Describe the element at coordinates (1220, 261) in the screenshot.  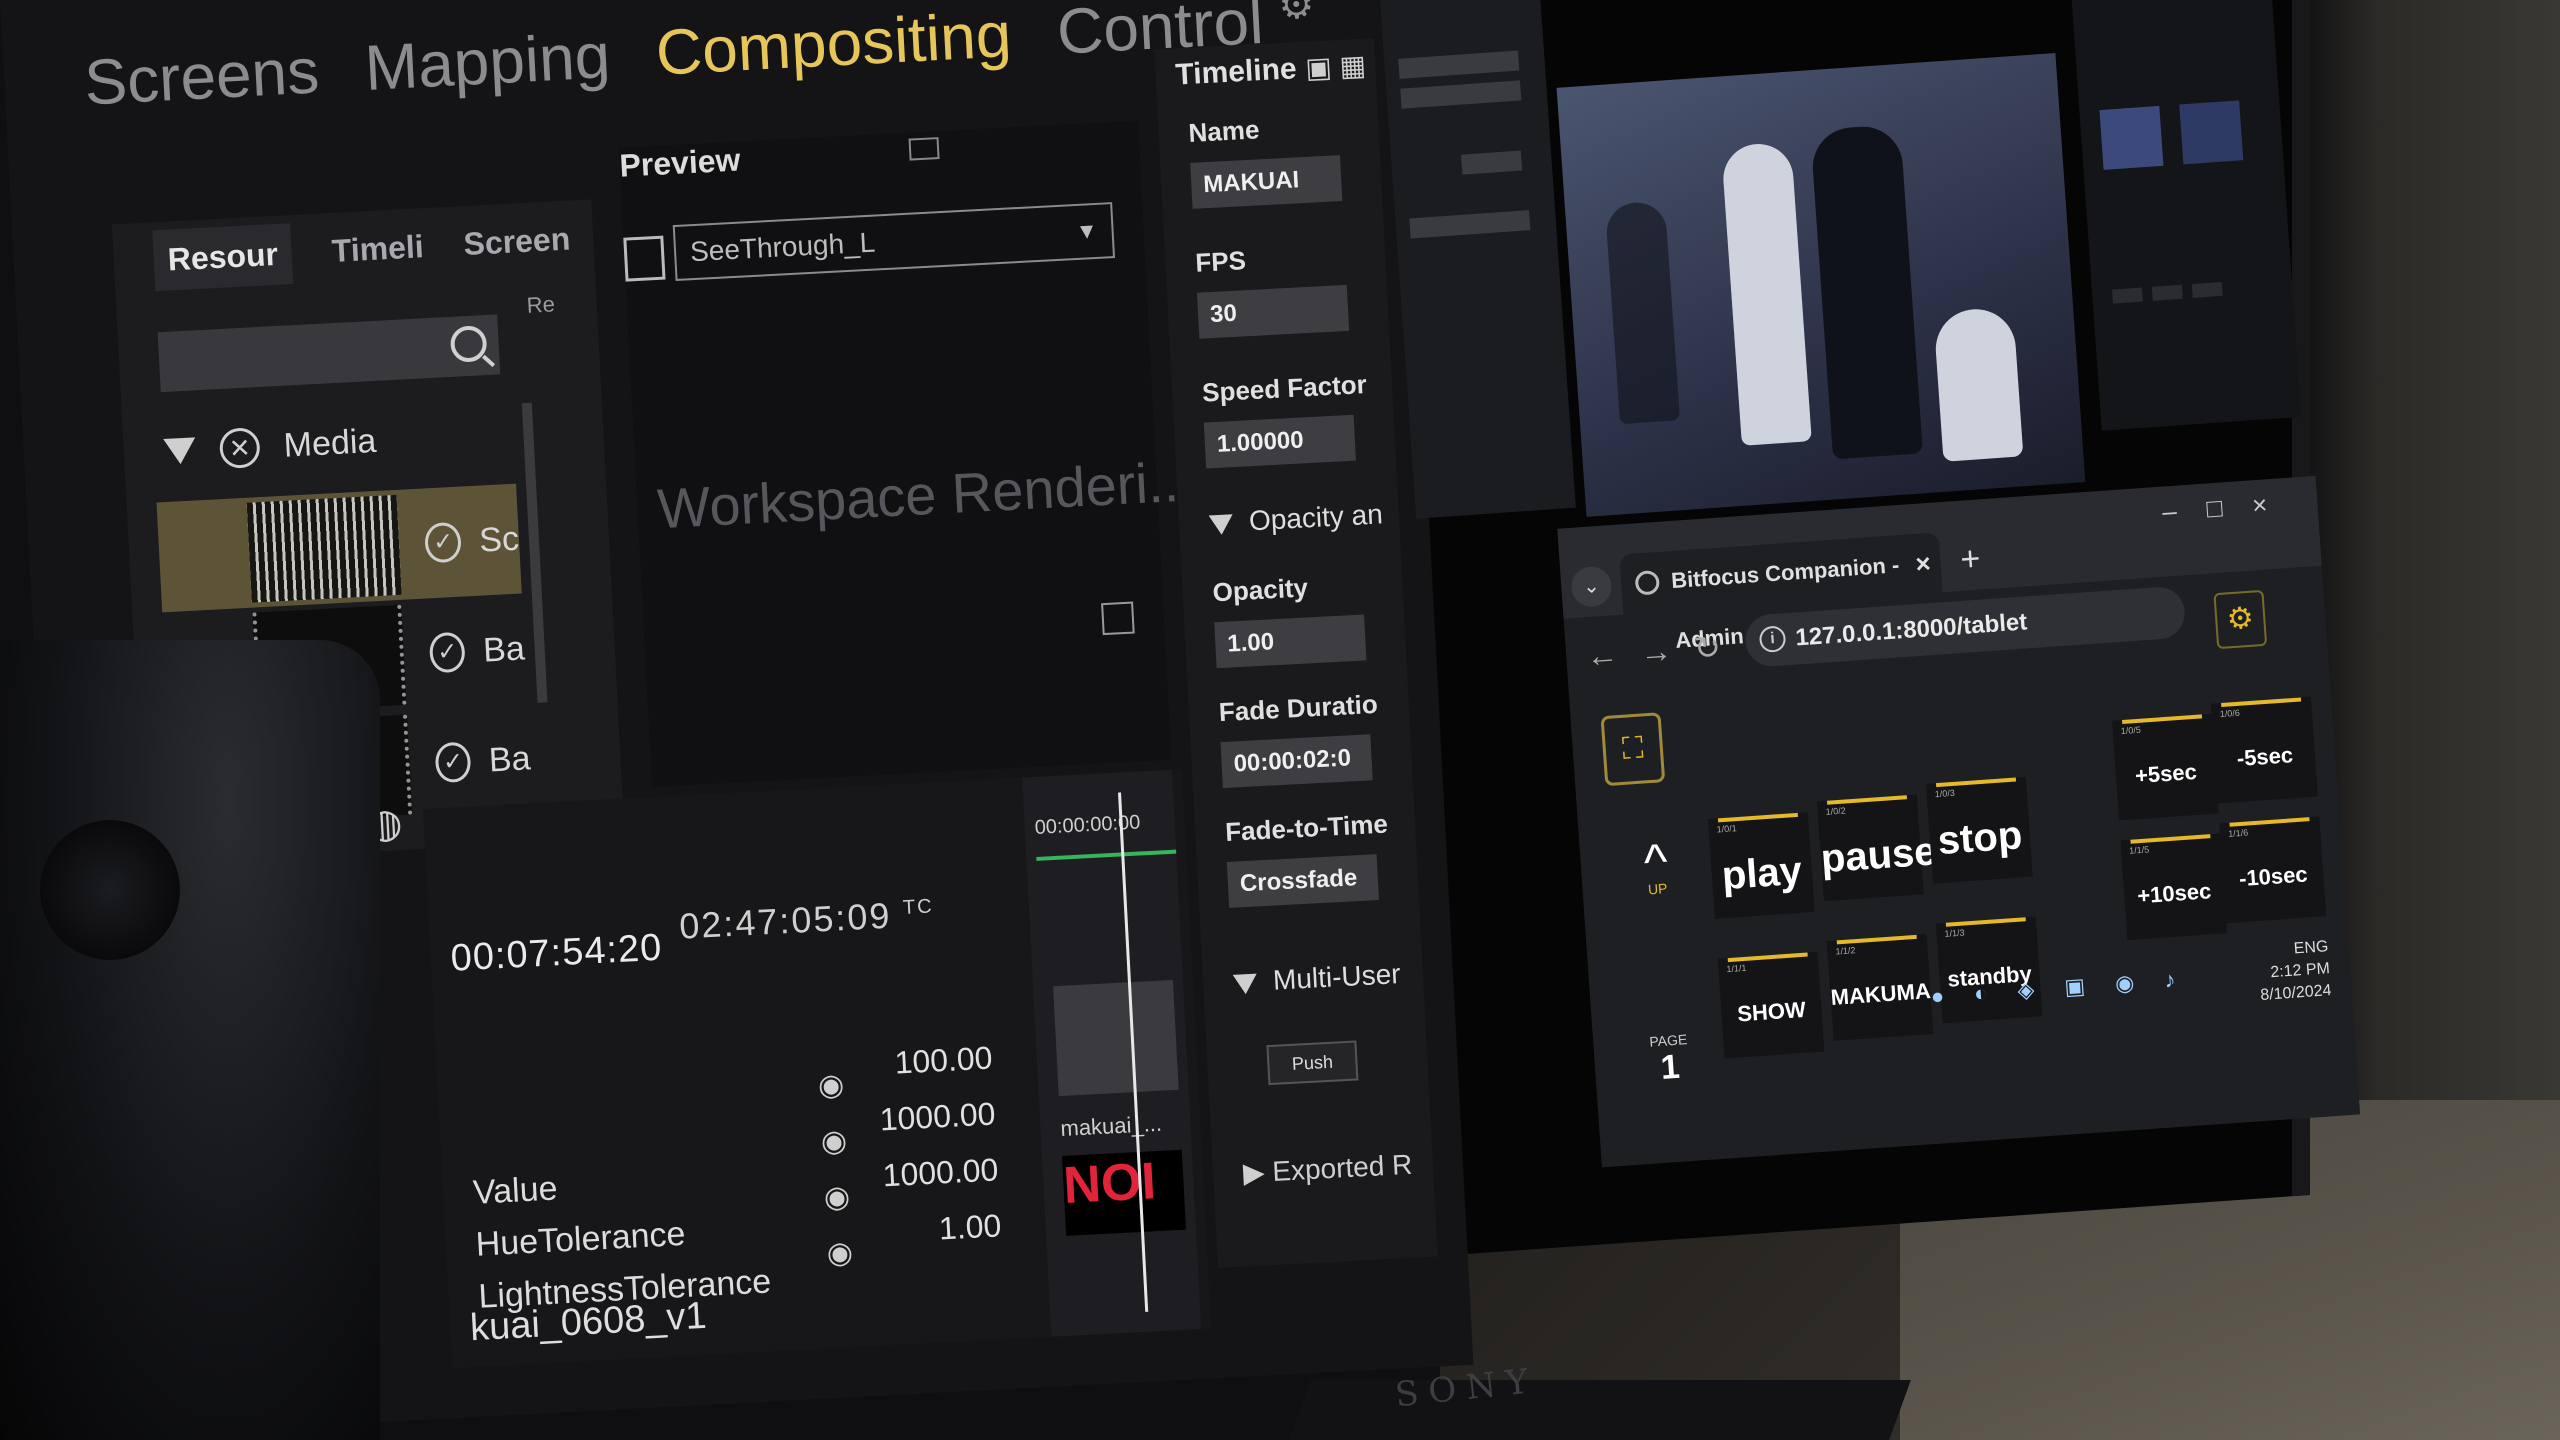
I see `fps-label: FPS` at that location.